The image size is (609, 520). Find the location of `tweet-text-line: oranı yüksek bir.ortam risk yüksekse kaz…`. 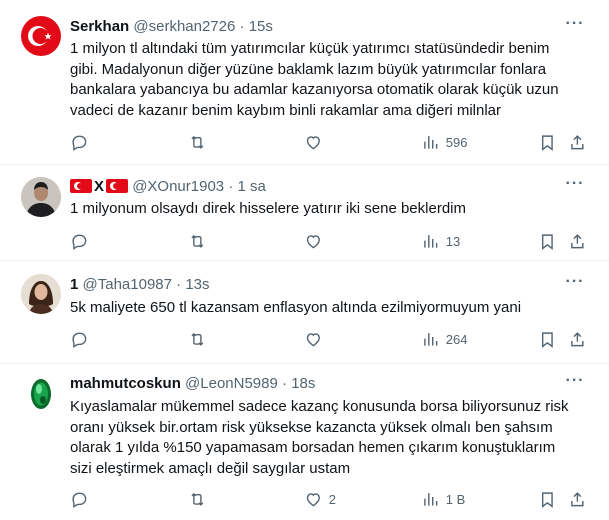

tweet-text-line: oranı yüksek bir.ortam risk yüksekse kaz… is located at coordinates (311, 427).